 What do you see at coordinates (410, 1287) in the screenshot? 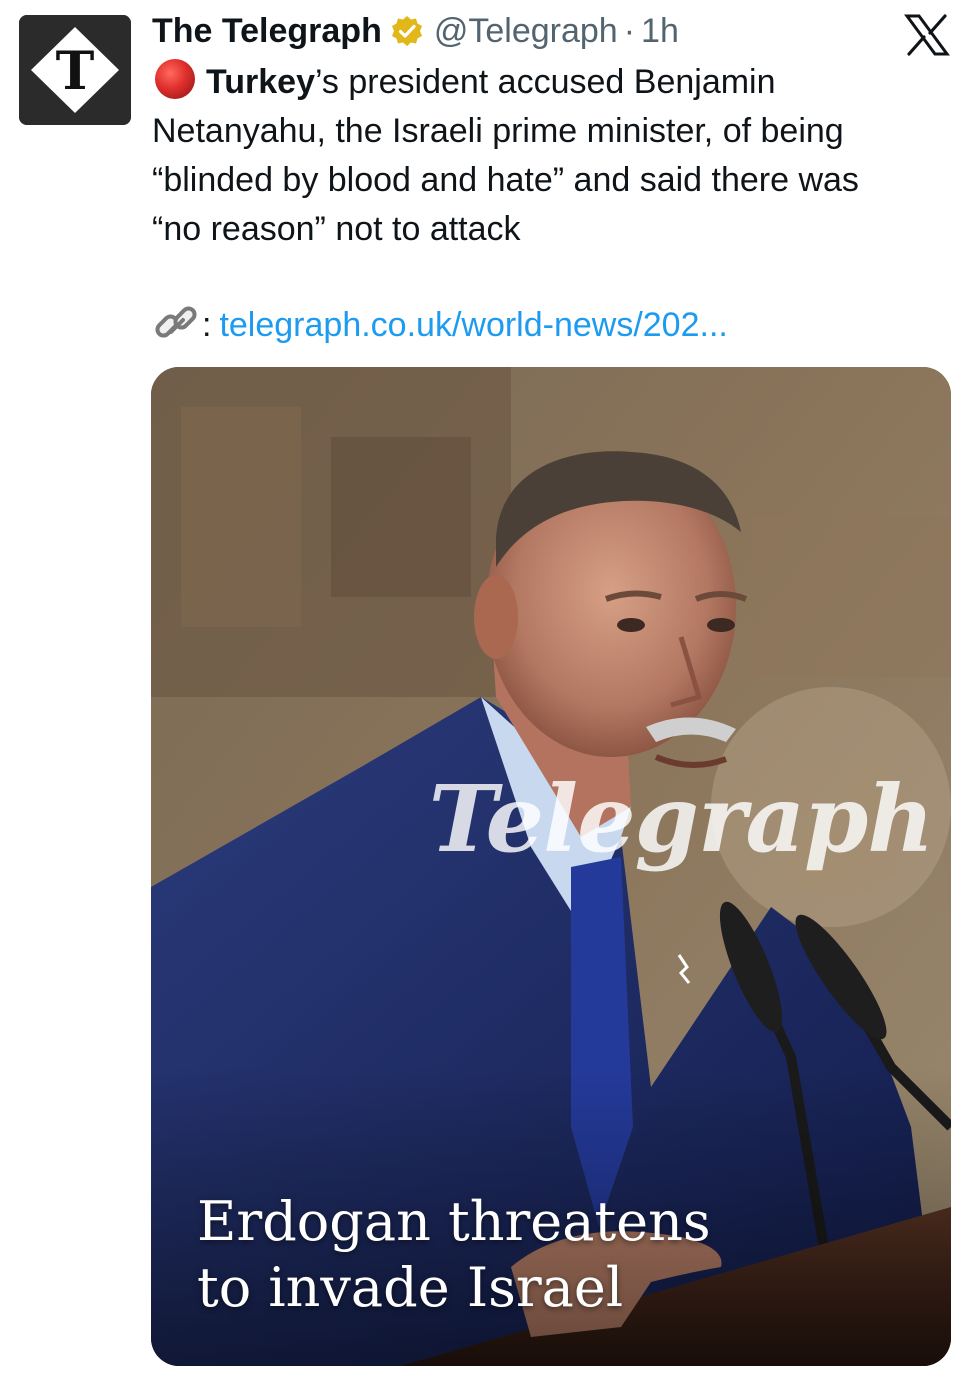
I see `image-headline-line-2: to invade Israel` at bounding box center [410, 1287].